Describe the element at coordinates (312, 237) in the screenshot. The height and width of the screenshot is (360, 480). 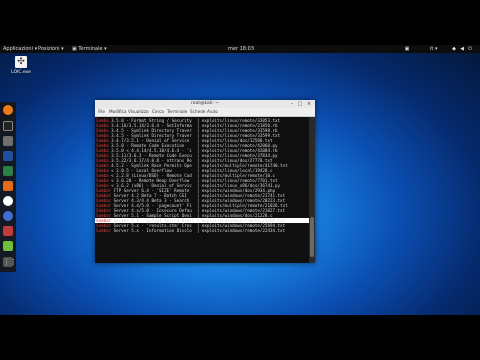
I see `scrollbar-thumb` at that location.